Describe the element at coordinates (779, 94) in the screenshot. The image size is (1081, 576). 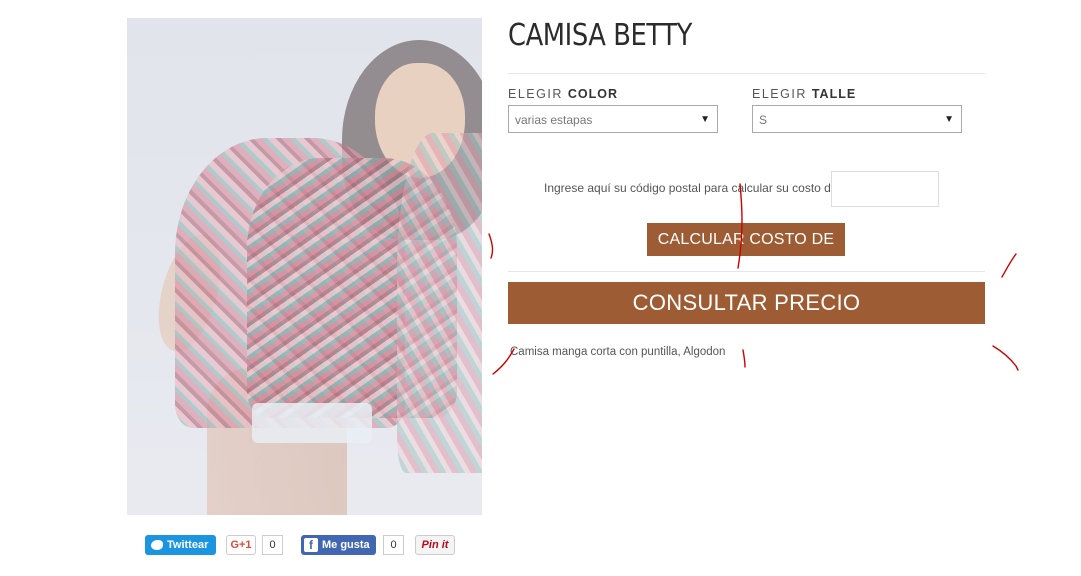
I see `talle-label-prefix: ELEGIR` at that location.